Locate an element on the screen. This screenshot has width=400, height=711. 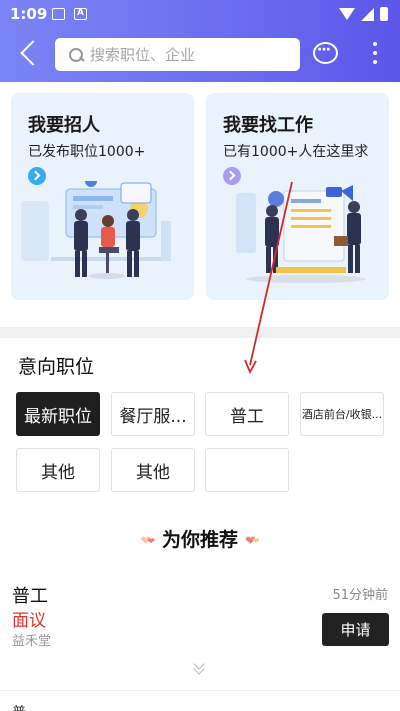
intent-title: 意向职位 is located at coordinates (56, 367).